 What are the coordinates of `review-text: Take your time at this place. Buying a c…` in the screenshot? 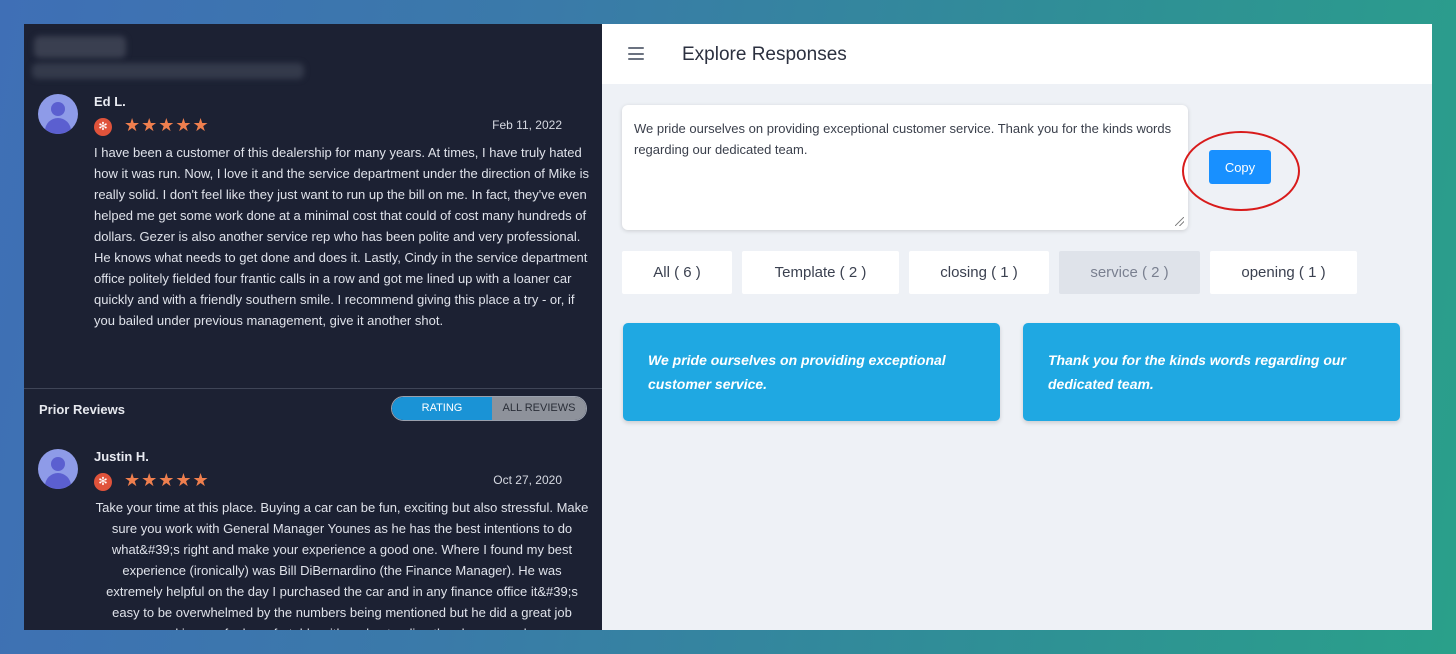 It's located at (342, 565).